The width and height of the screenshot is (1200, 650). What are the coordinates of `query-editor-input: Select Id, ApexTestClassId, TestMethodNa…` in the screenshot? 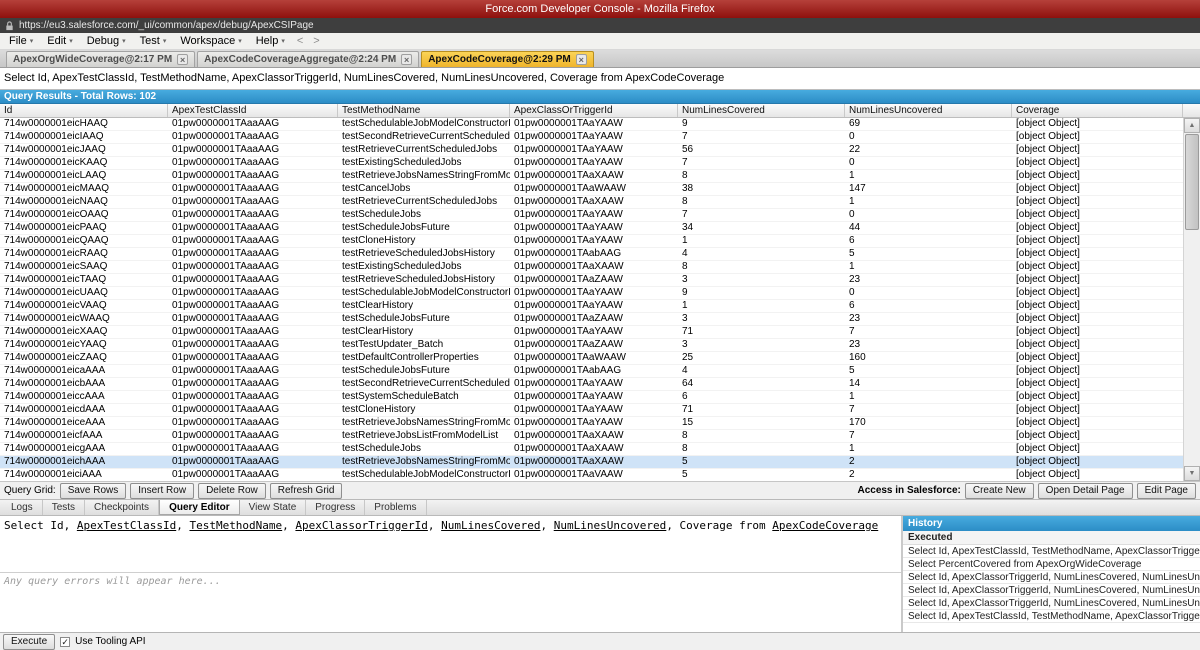 It's located at (450, 544).